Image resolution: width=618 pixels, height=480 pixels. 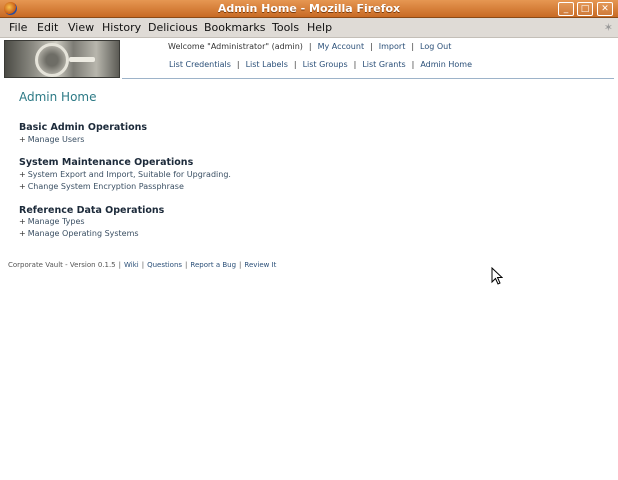 I want to click on section-heading-maintenance: System Maintenance Operations, so click(x=106, y=162).